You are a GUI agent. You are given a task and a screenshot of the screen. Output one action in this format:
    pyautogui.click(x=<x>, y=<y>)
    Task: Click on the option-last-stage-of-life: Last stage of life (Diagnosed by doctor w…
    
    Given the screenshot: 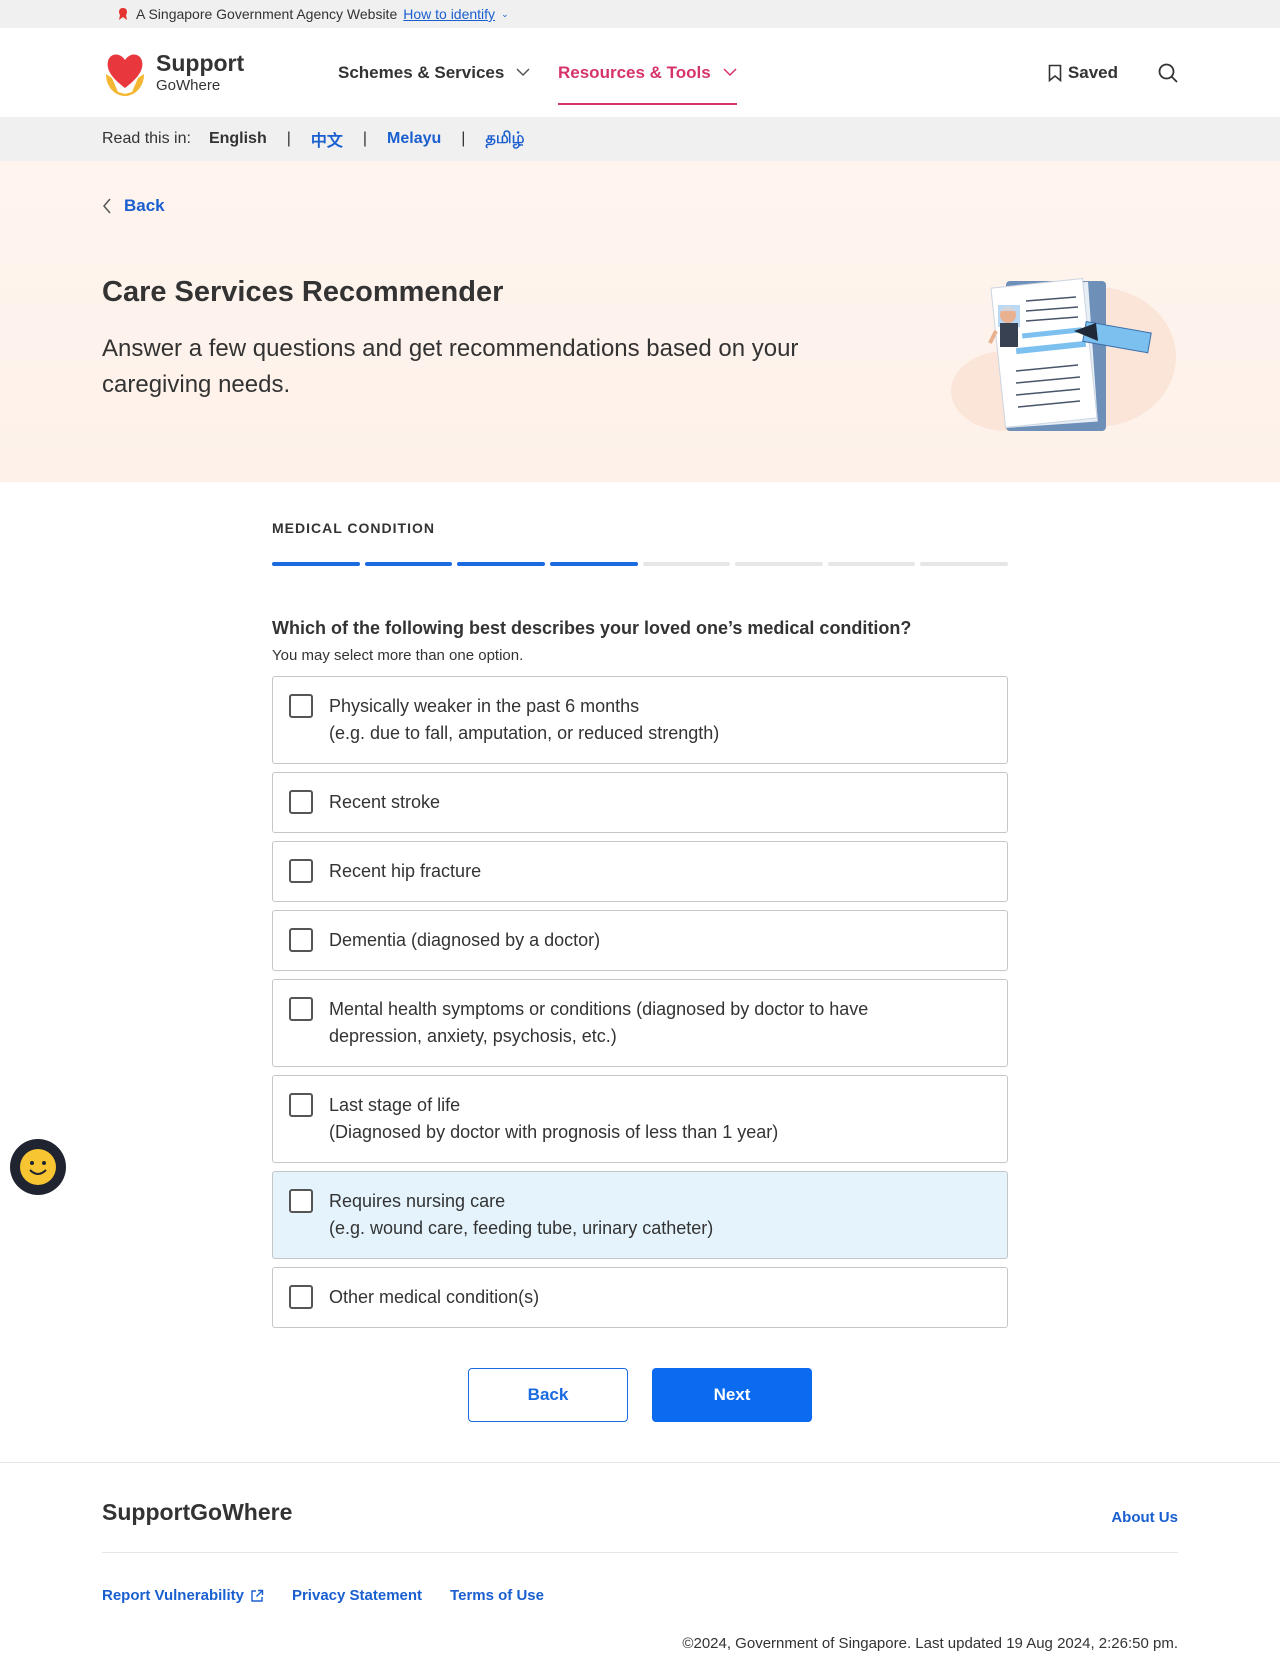 What is the action you would take?
    pyautogui.click(x=640, y=1119)
    